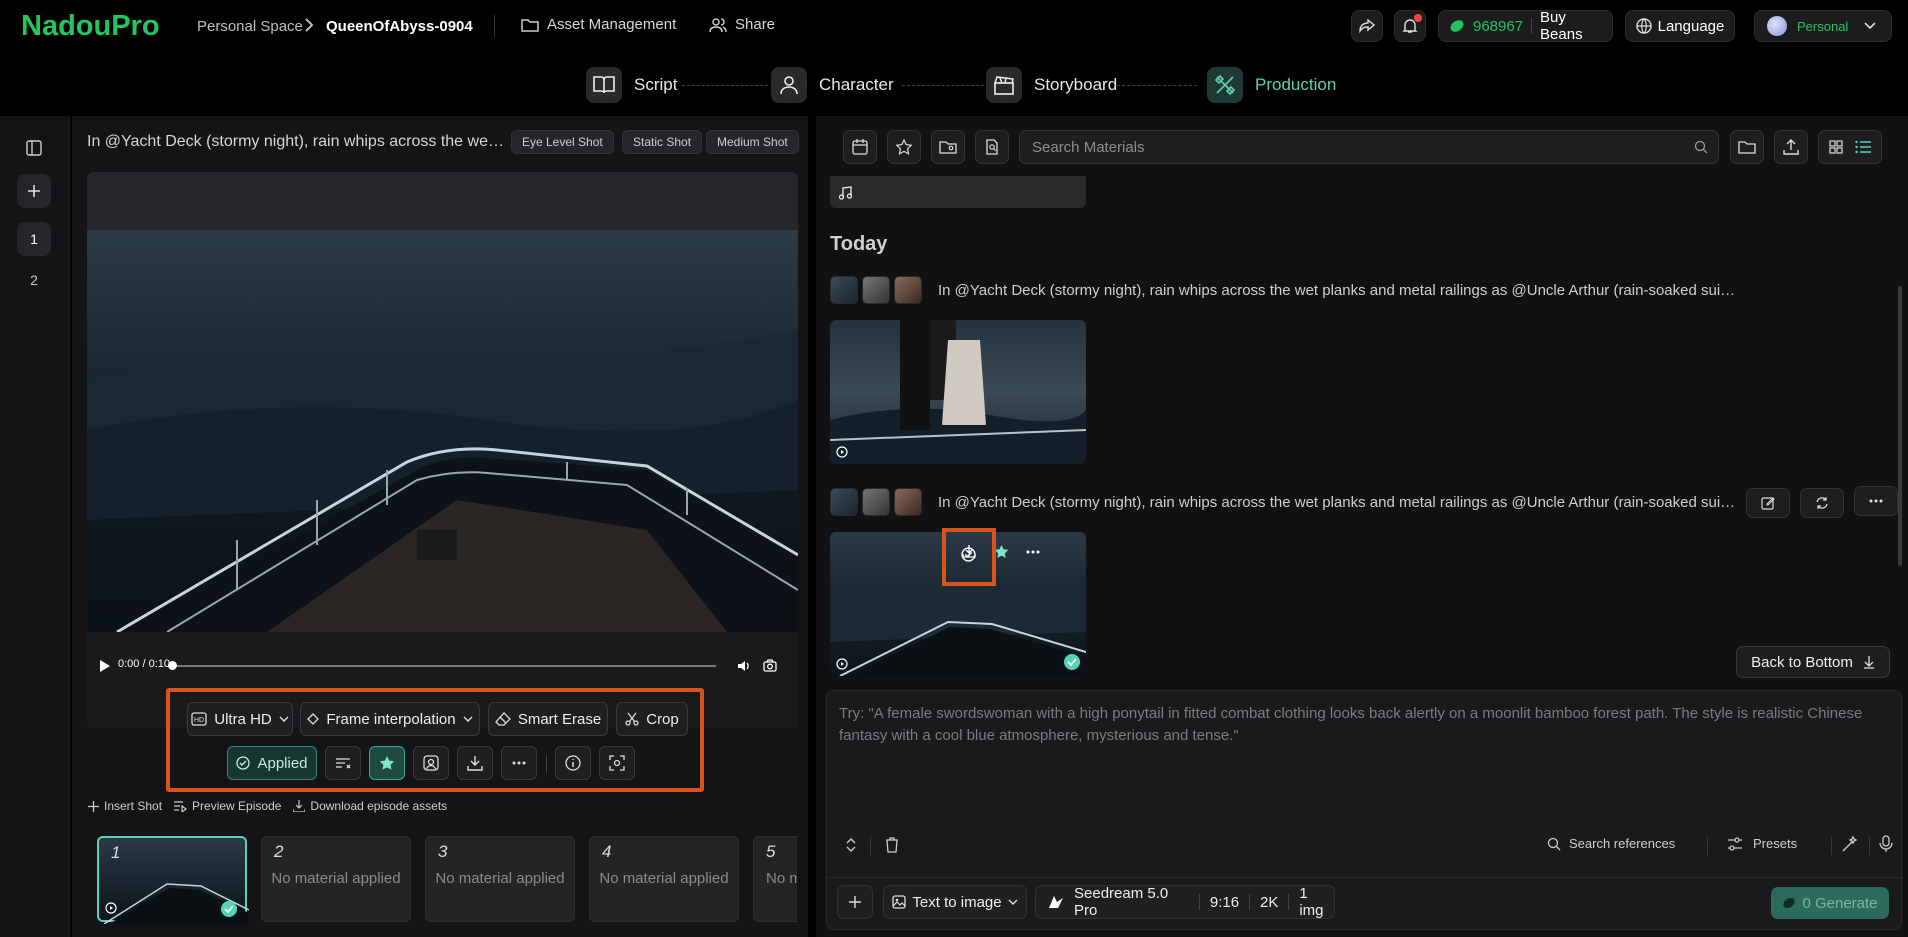 The height and width of the screenshot is (937, 1908). What do you see at coordinates (105, 666) in the screenshot?
I see `play-icon` at bounding box center [105, 666].